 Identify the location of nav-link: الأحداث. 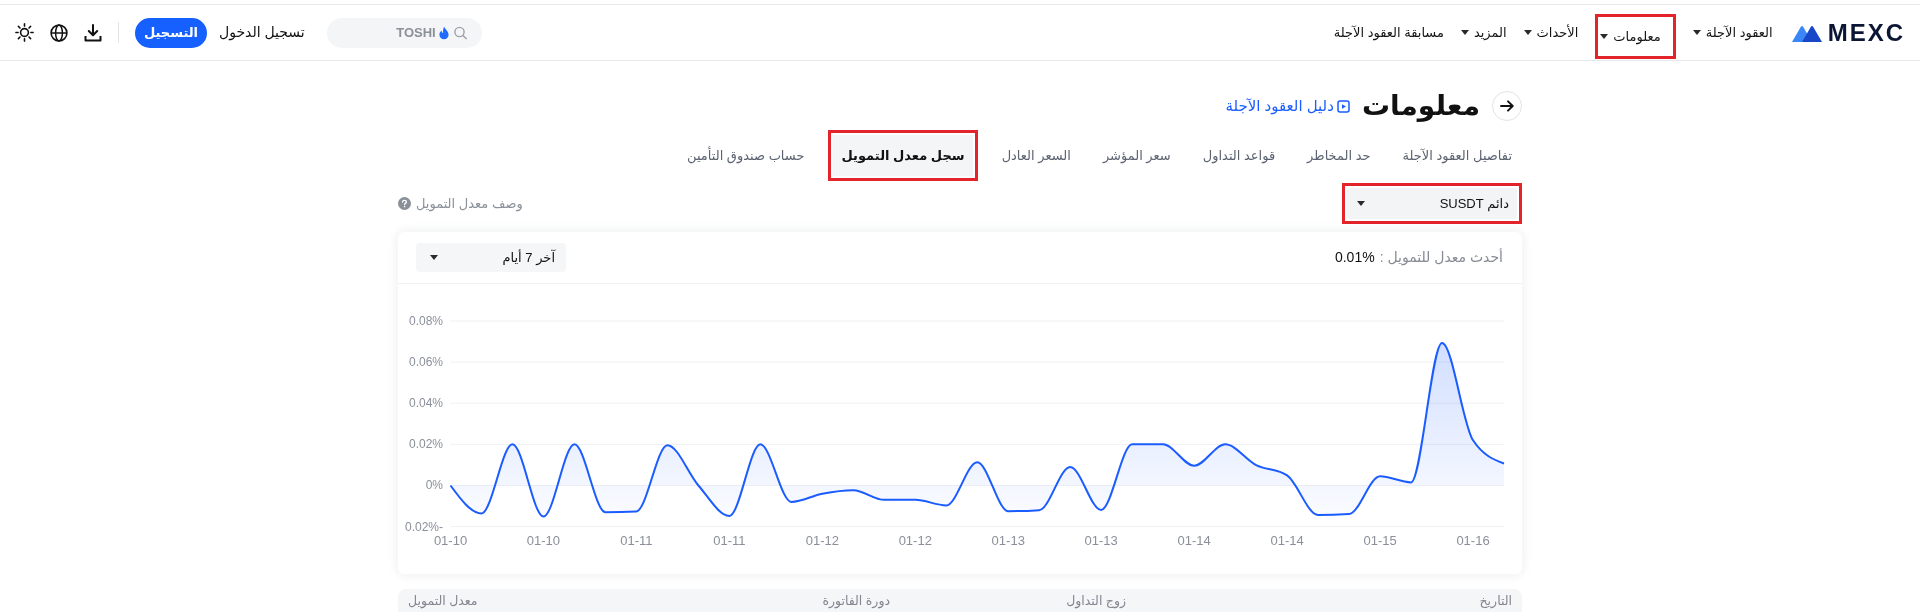
(1551, 32).